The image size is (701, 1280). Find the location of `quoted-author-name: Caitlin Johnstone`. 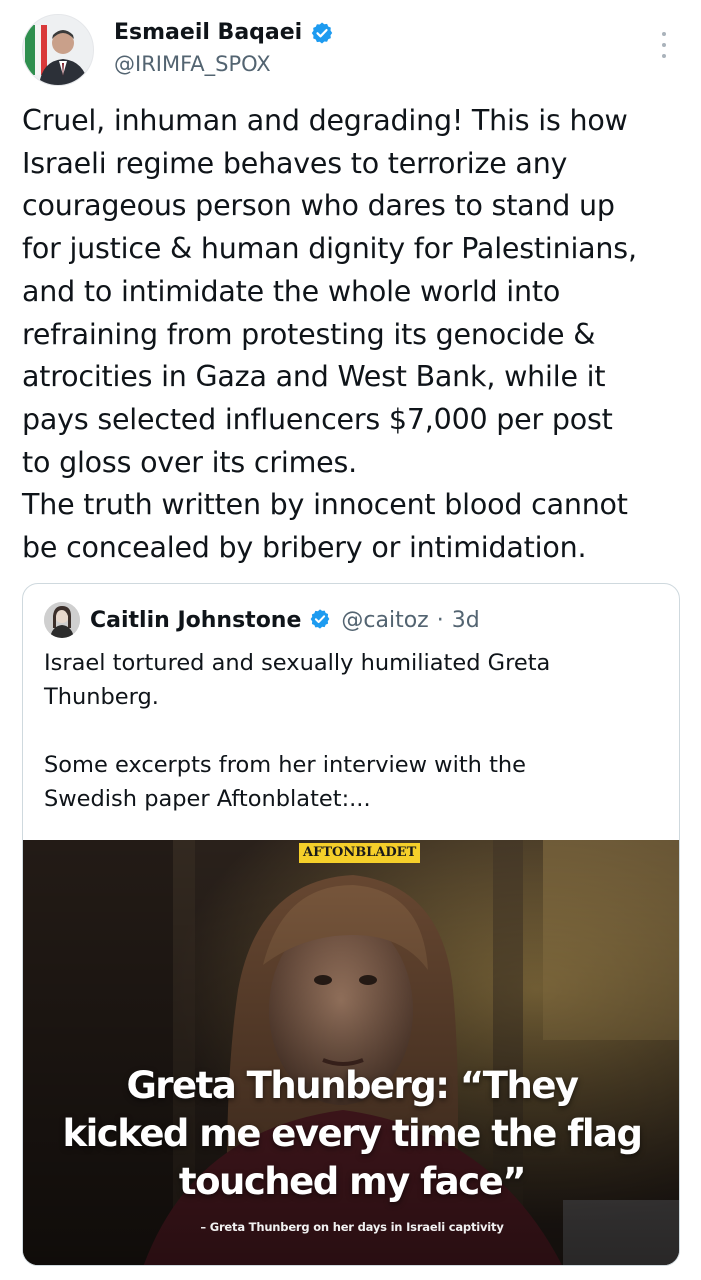

quoted-author-name: Caitlin Johnstone is located at coordinates (195, 620).